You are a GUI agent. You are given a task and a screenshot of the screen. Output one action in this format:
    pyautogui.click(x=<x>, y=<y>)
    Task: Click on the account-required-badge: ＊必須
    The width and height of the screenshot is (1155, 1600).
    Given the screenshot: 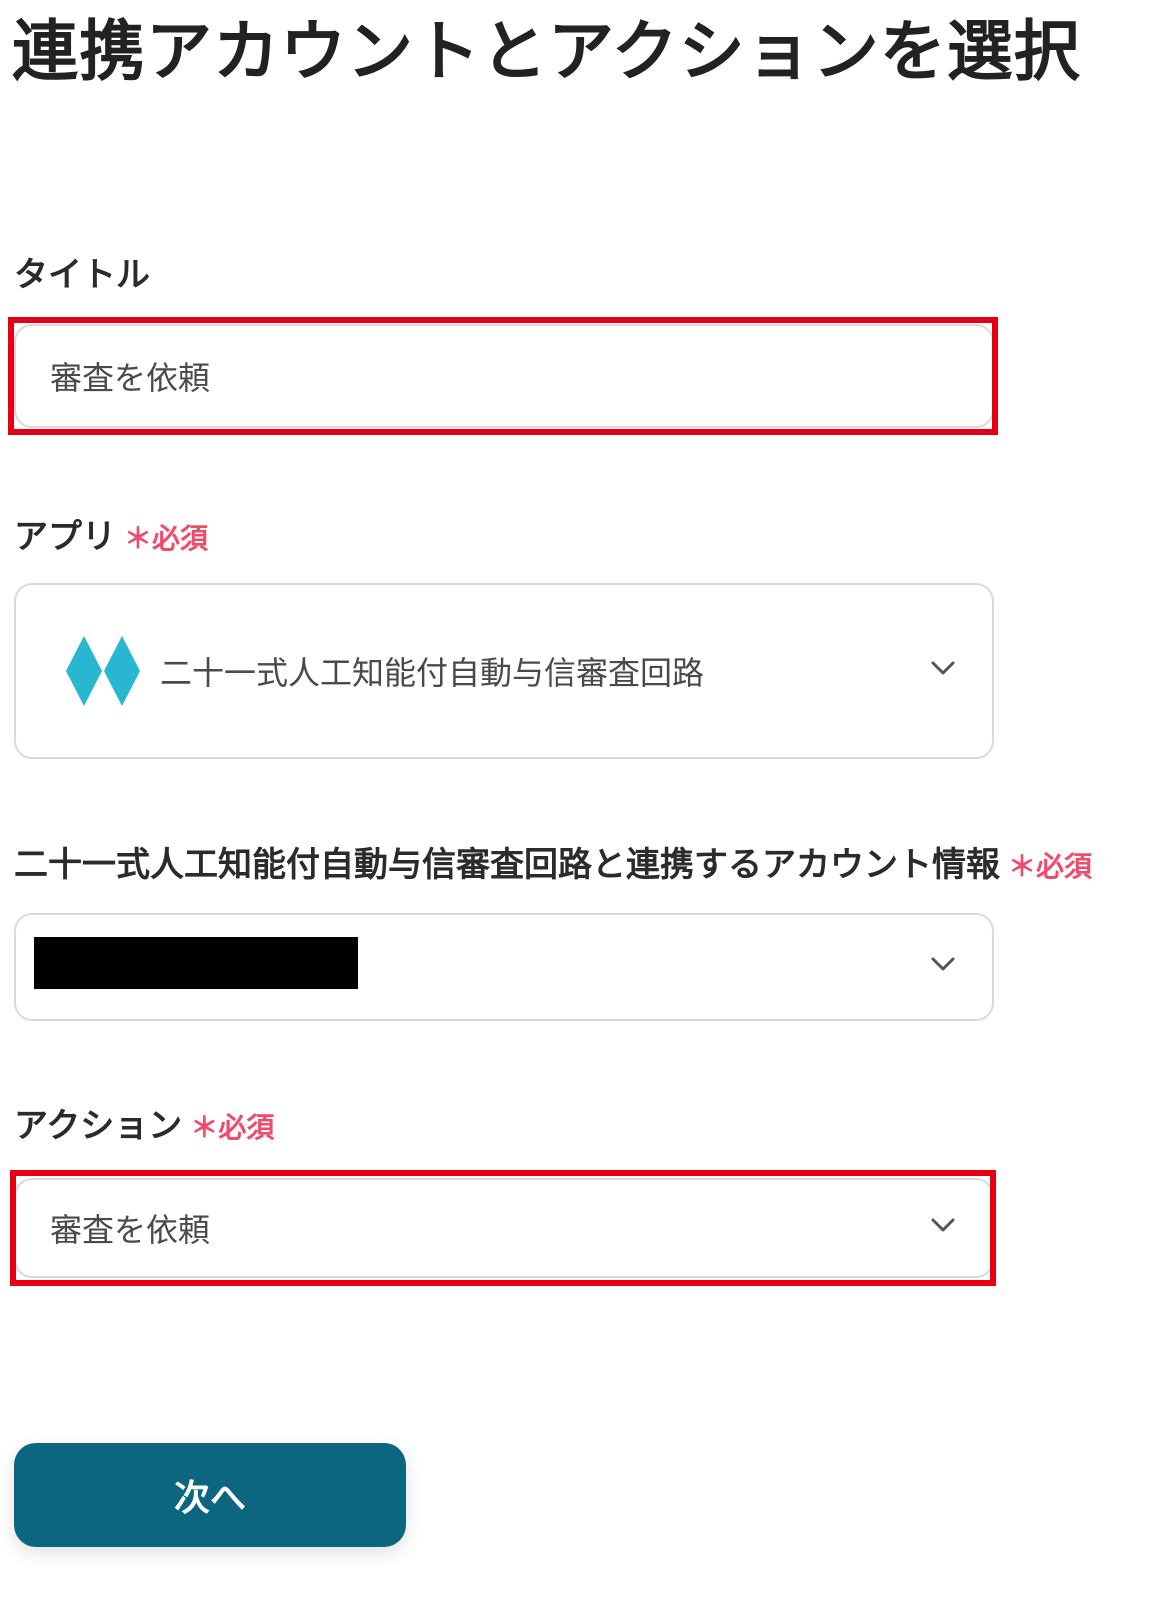 What is the action you would take?
    pyautogui.click(x=1050, y=866)
    